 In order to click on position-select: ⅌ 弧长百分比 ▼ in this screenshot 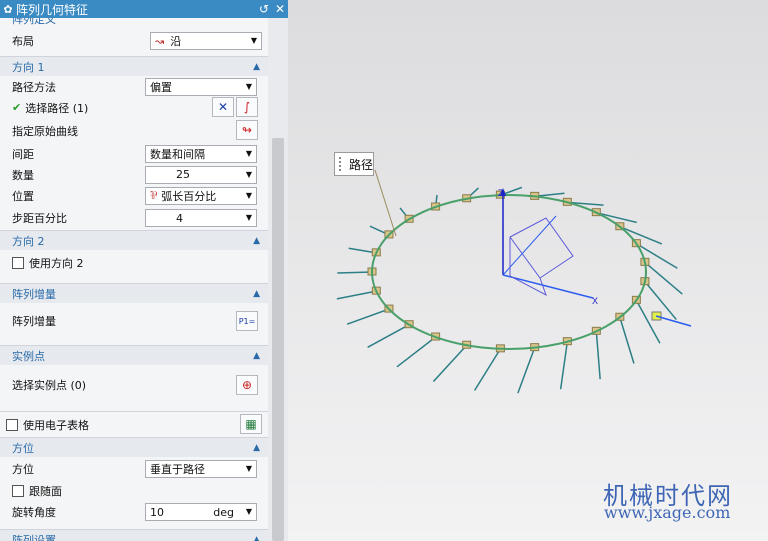, I will do `click(201, 195)`.